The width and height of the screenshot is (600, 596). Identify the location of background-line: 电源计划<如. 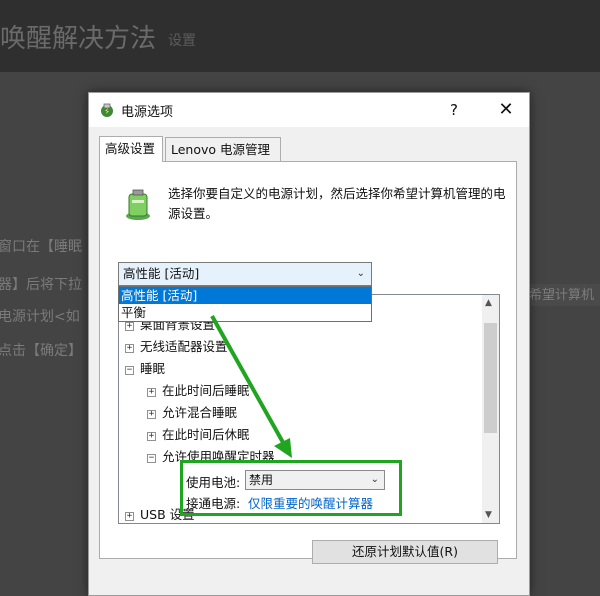
(40, 317).